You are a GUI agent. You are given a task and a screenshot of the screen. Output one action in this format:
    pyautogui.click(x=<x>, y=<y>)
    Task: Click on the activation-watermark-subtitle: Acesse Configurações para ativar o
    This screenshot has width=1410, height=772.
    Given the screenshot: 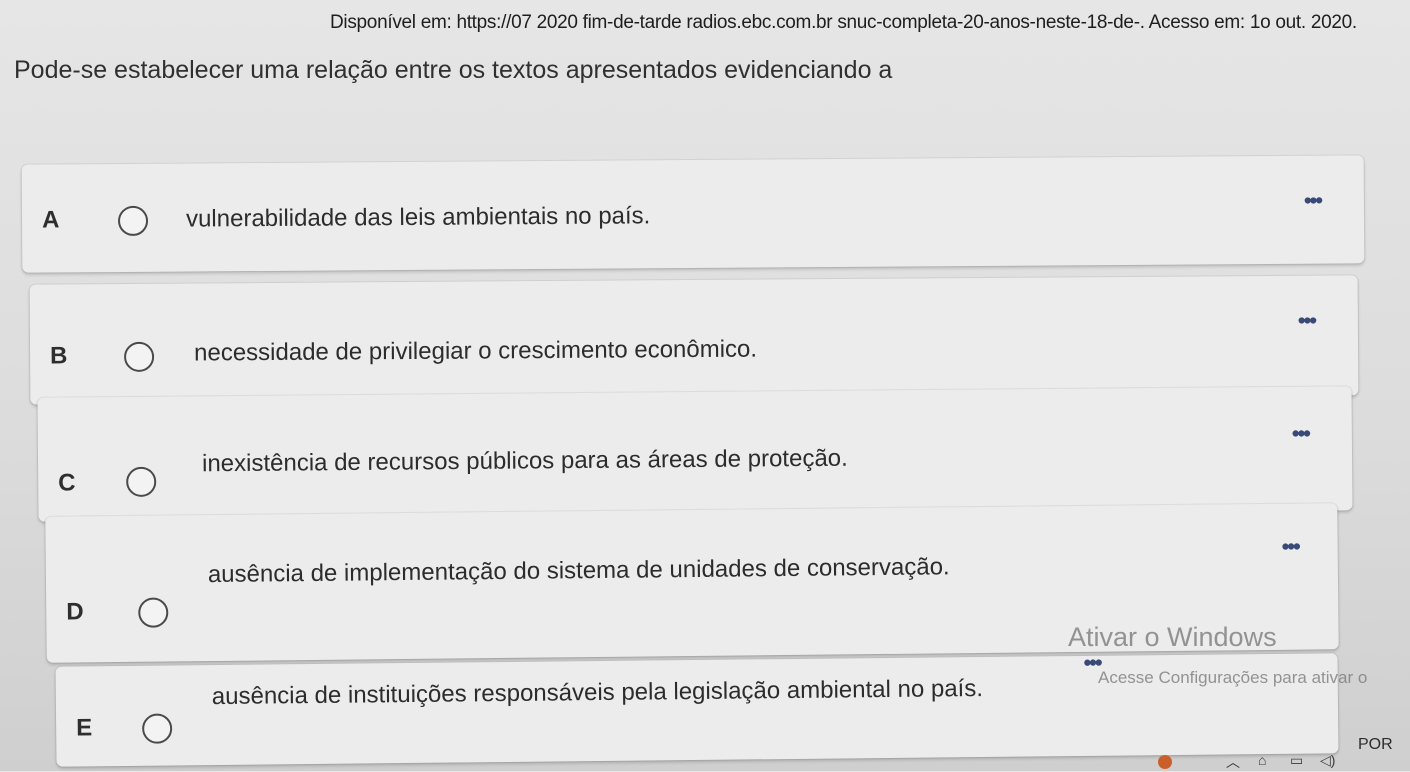 What is the action you would take?
    pyautogui.click(x=1233, y=677)
    